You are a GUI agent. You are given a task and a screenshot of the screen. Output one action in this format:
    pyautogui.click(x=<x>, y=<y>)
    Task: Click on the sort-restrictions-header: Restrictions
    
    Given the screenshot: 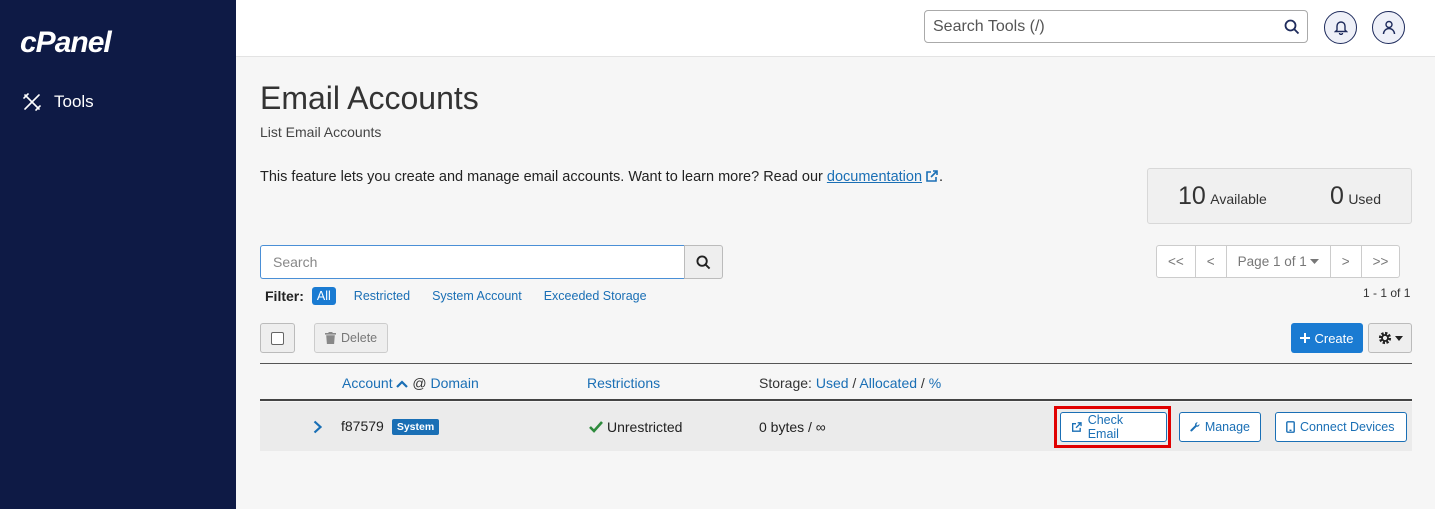 What is the action you would take?
    pyautogui.click(x=623, y=383)
    